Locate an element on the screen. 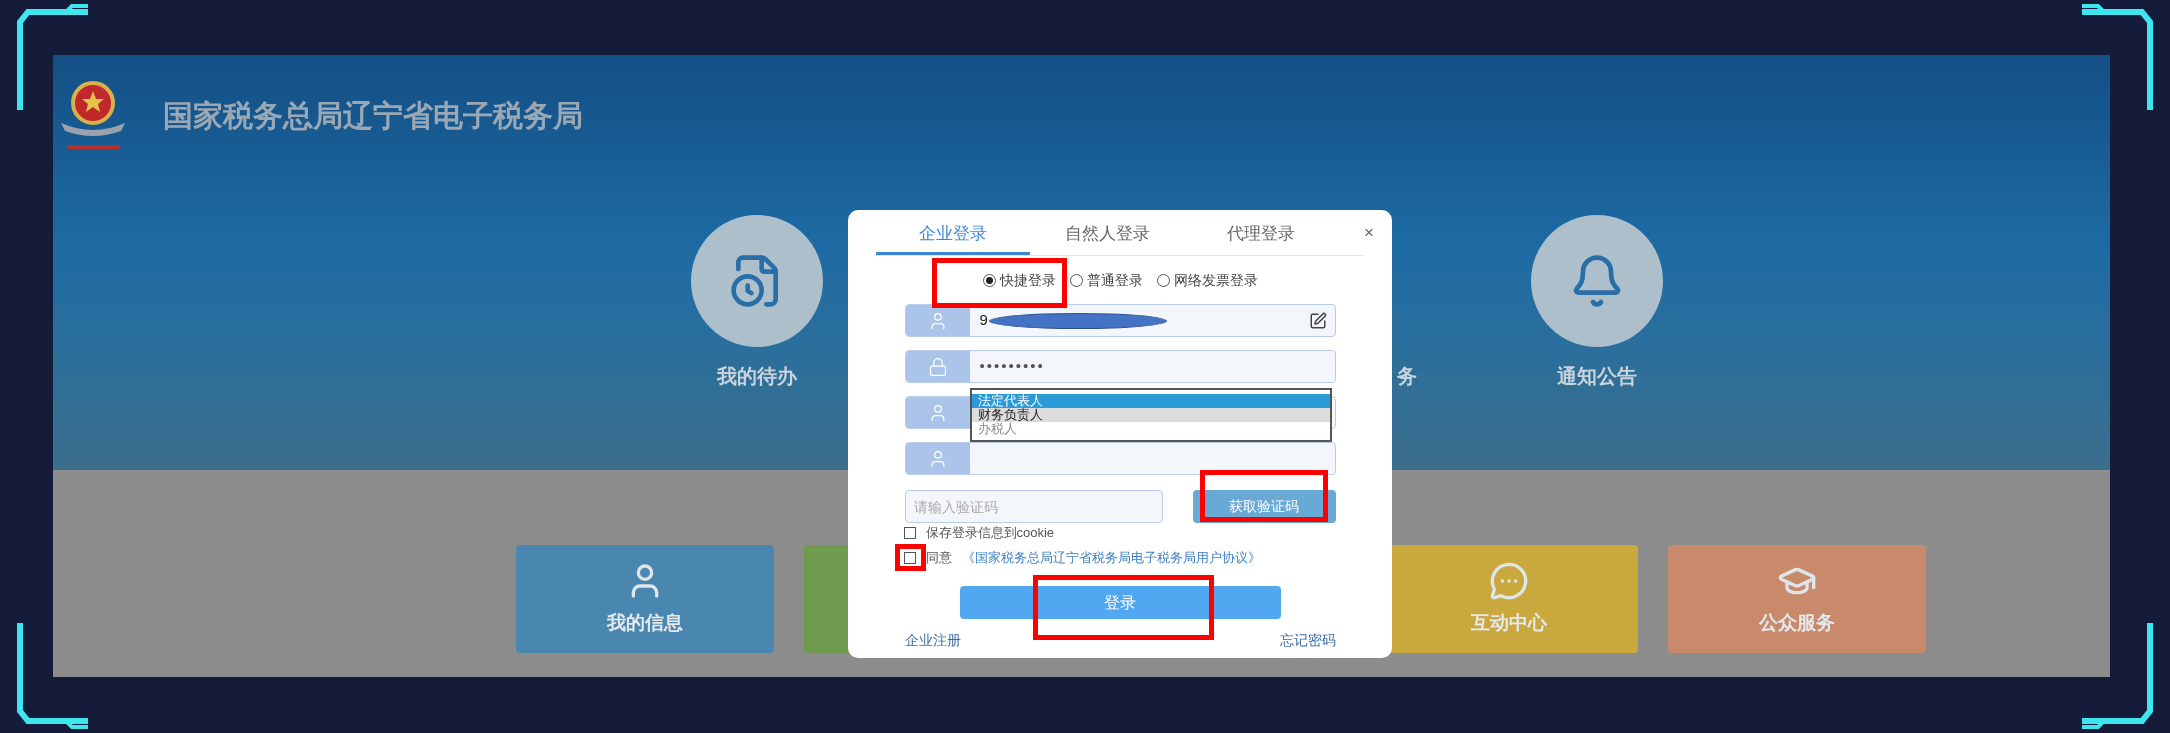  shortcut-label: 我的待办 is located at coordinates (757, 376).